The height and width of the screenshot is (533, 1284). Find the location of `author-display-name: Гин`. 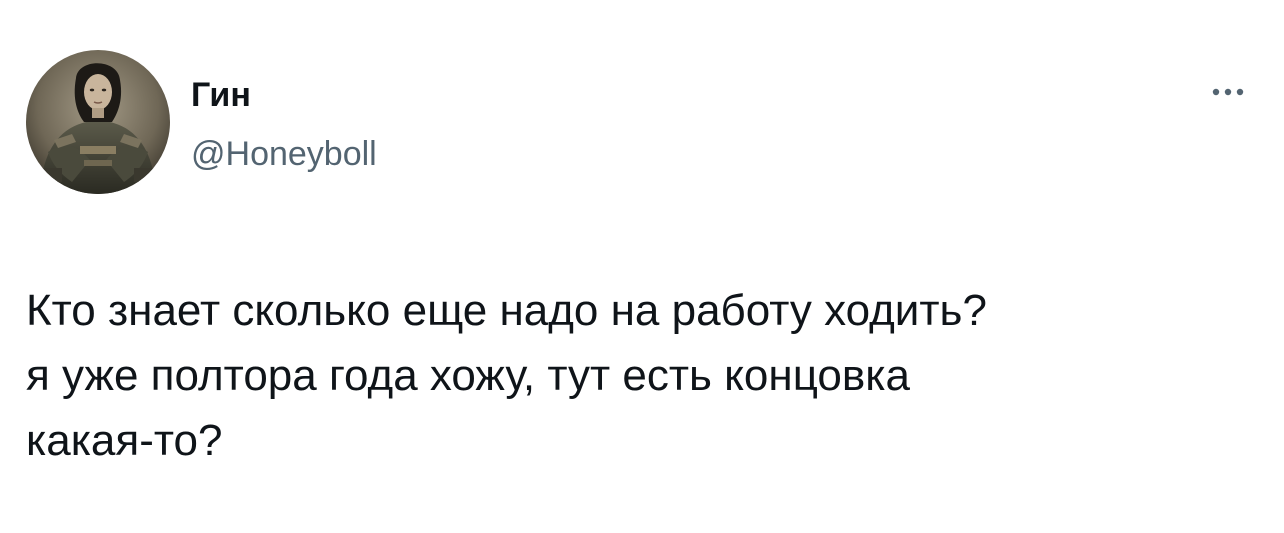

author-display-name: Гин is located at coordinates (221, 95).